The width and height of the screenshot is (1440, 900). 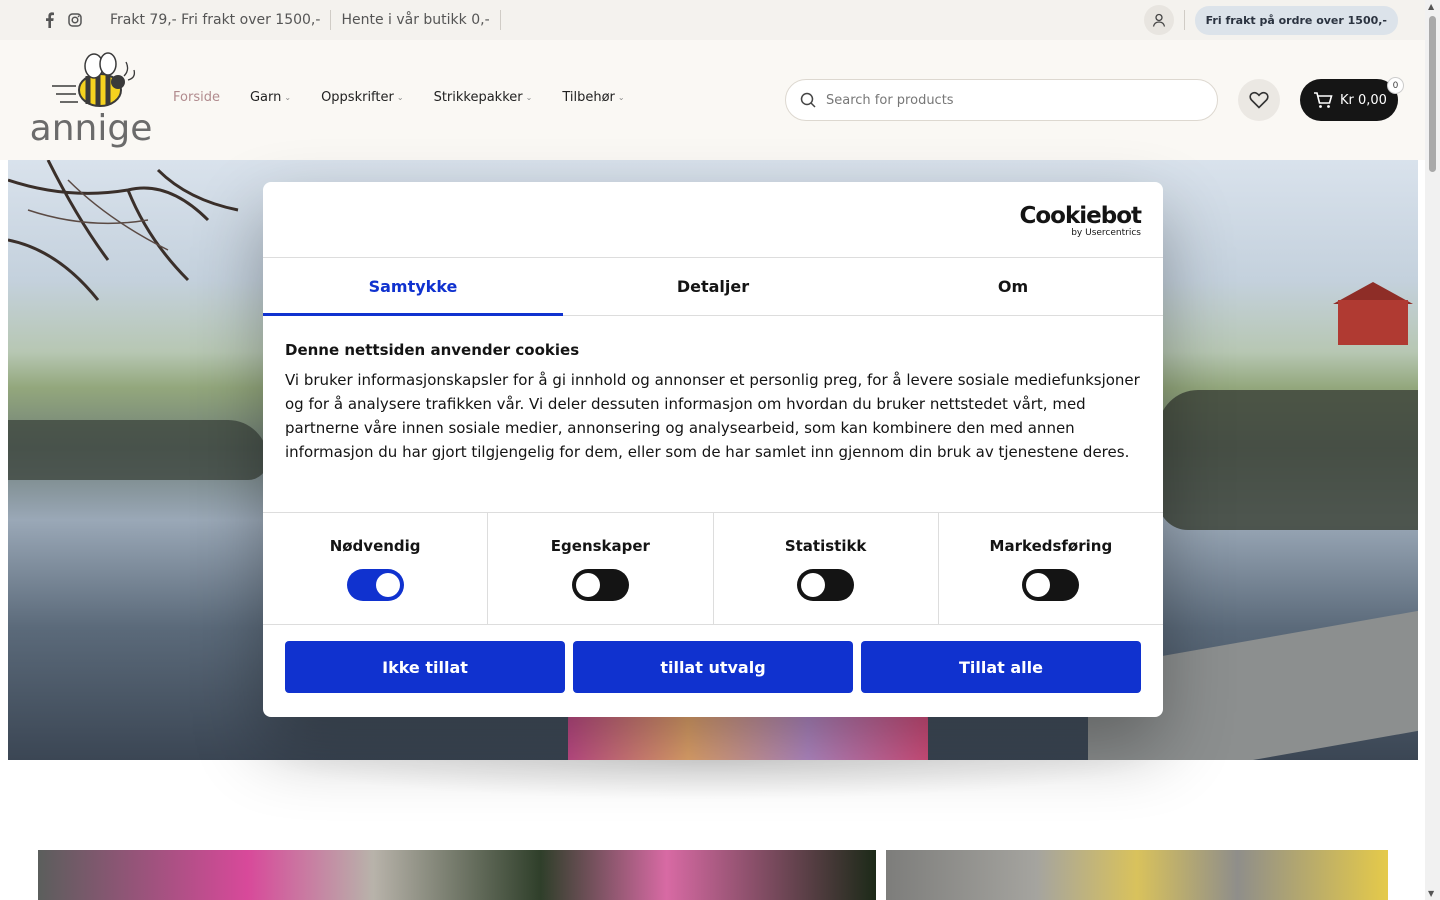 I want to click on category-necessary: Nødvendig, so click(x=376, y=568).